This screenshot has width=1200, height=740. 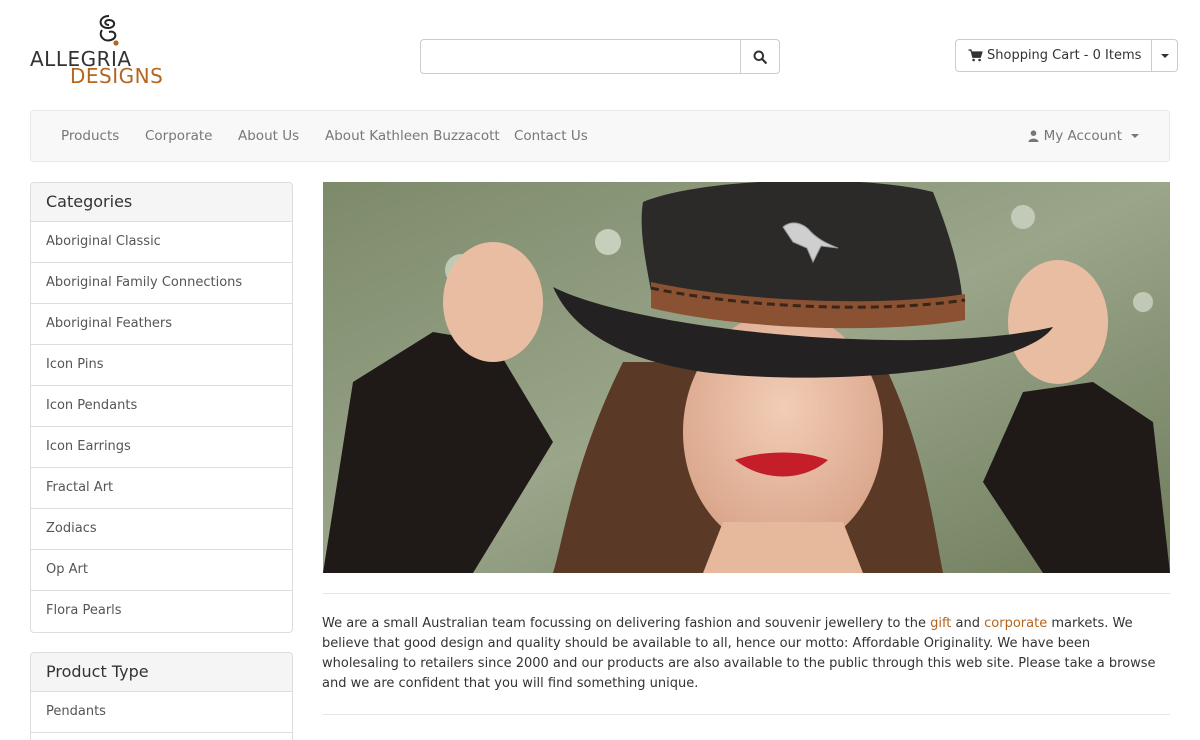 I want to click on site-logo: ALLEGRIA DESIGNS, so click(x=100, y=50).